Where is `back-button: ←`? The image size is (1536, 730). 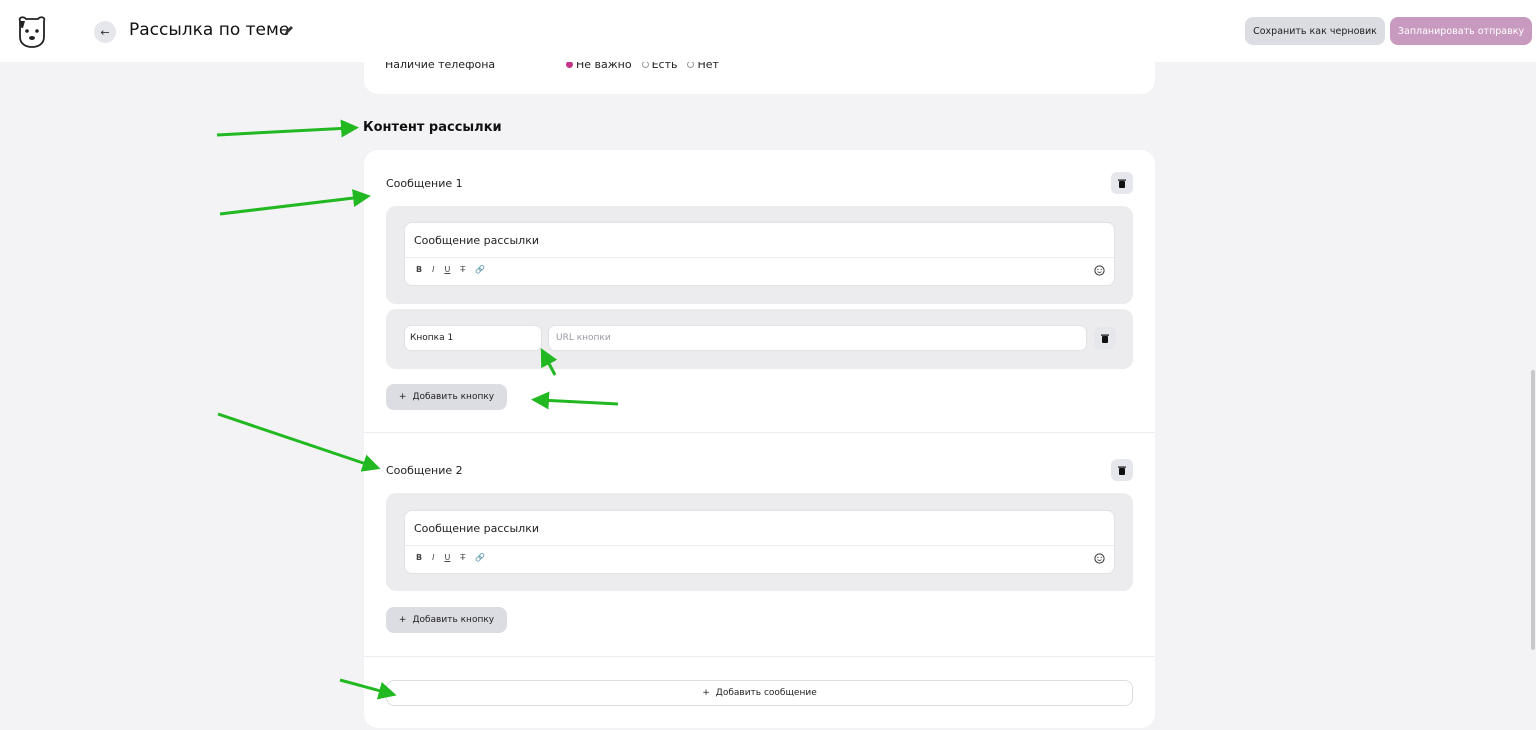
back-button: ← is located at coordinates (105, 32).